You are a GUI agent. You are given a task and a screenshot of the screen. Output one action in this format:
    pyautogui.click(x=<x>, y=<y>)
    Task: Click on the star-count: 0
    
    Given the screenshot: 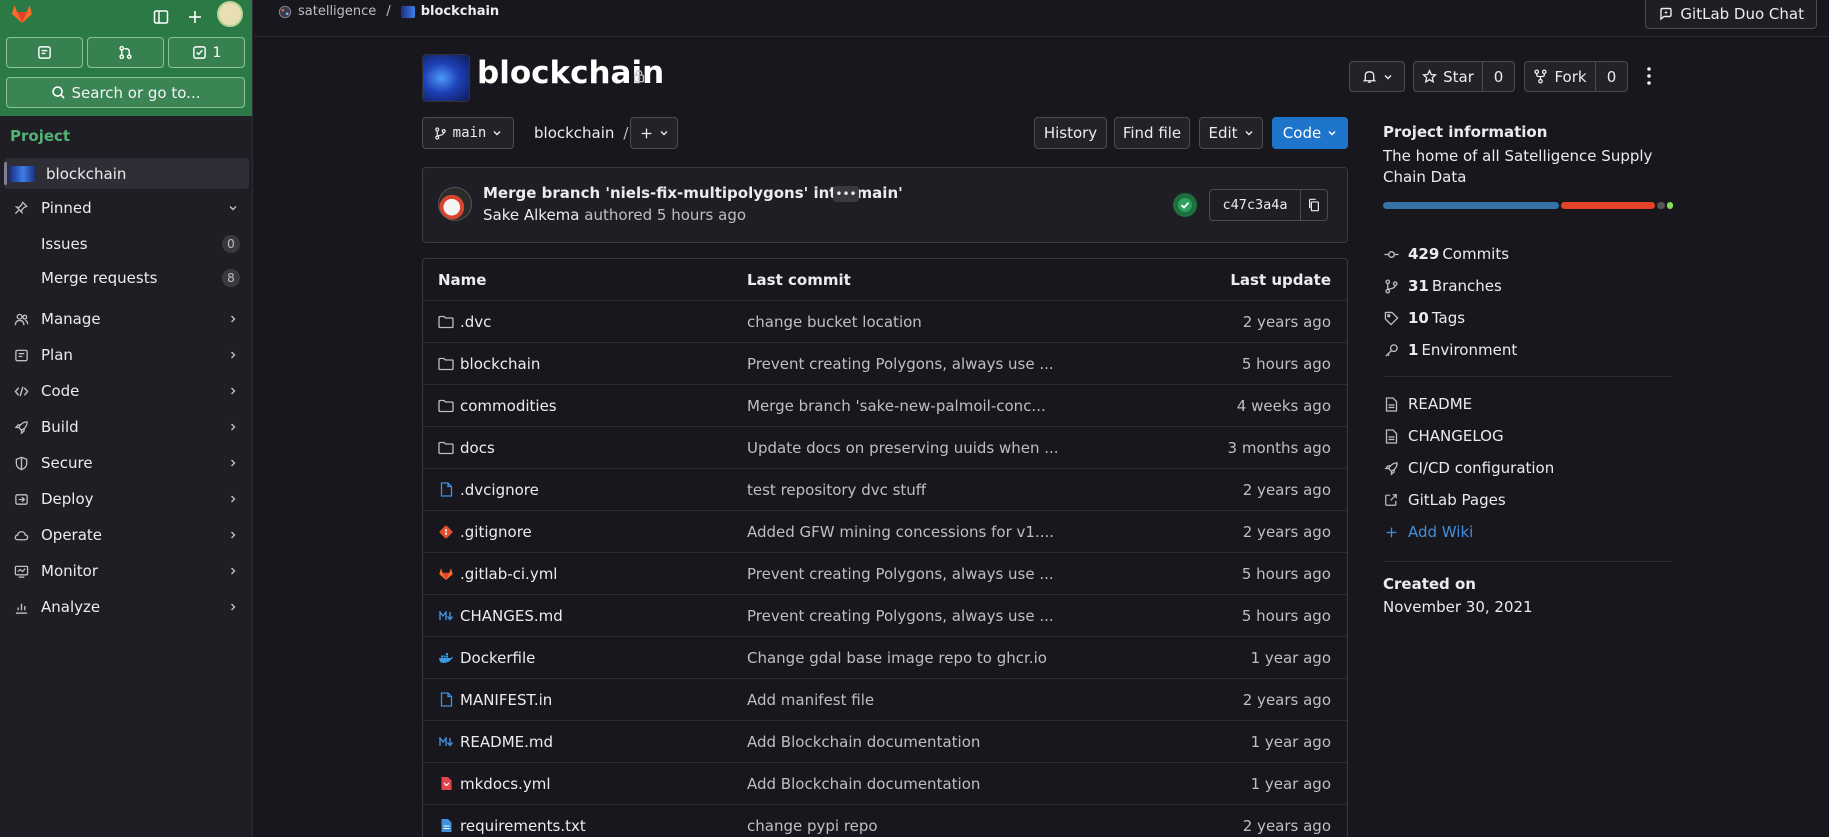 What is the action you would take?
    pyautogui.click(x=1499, y=76)
    